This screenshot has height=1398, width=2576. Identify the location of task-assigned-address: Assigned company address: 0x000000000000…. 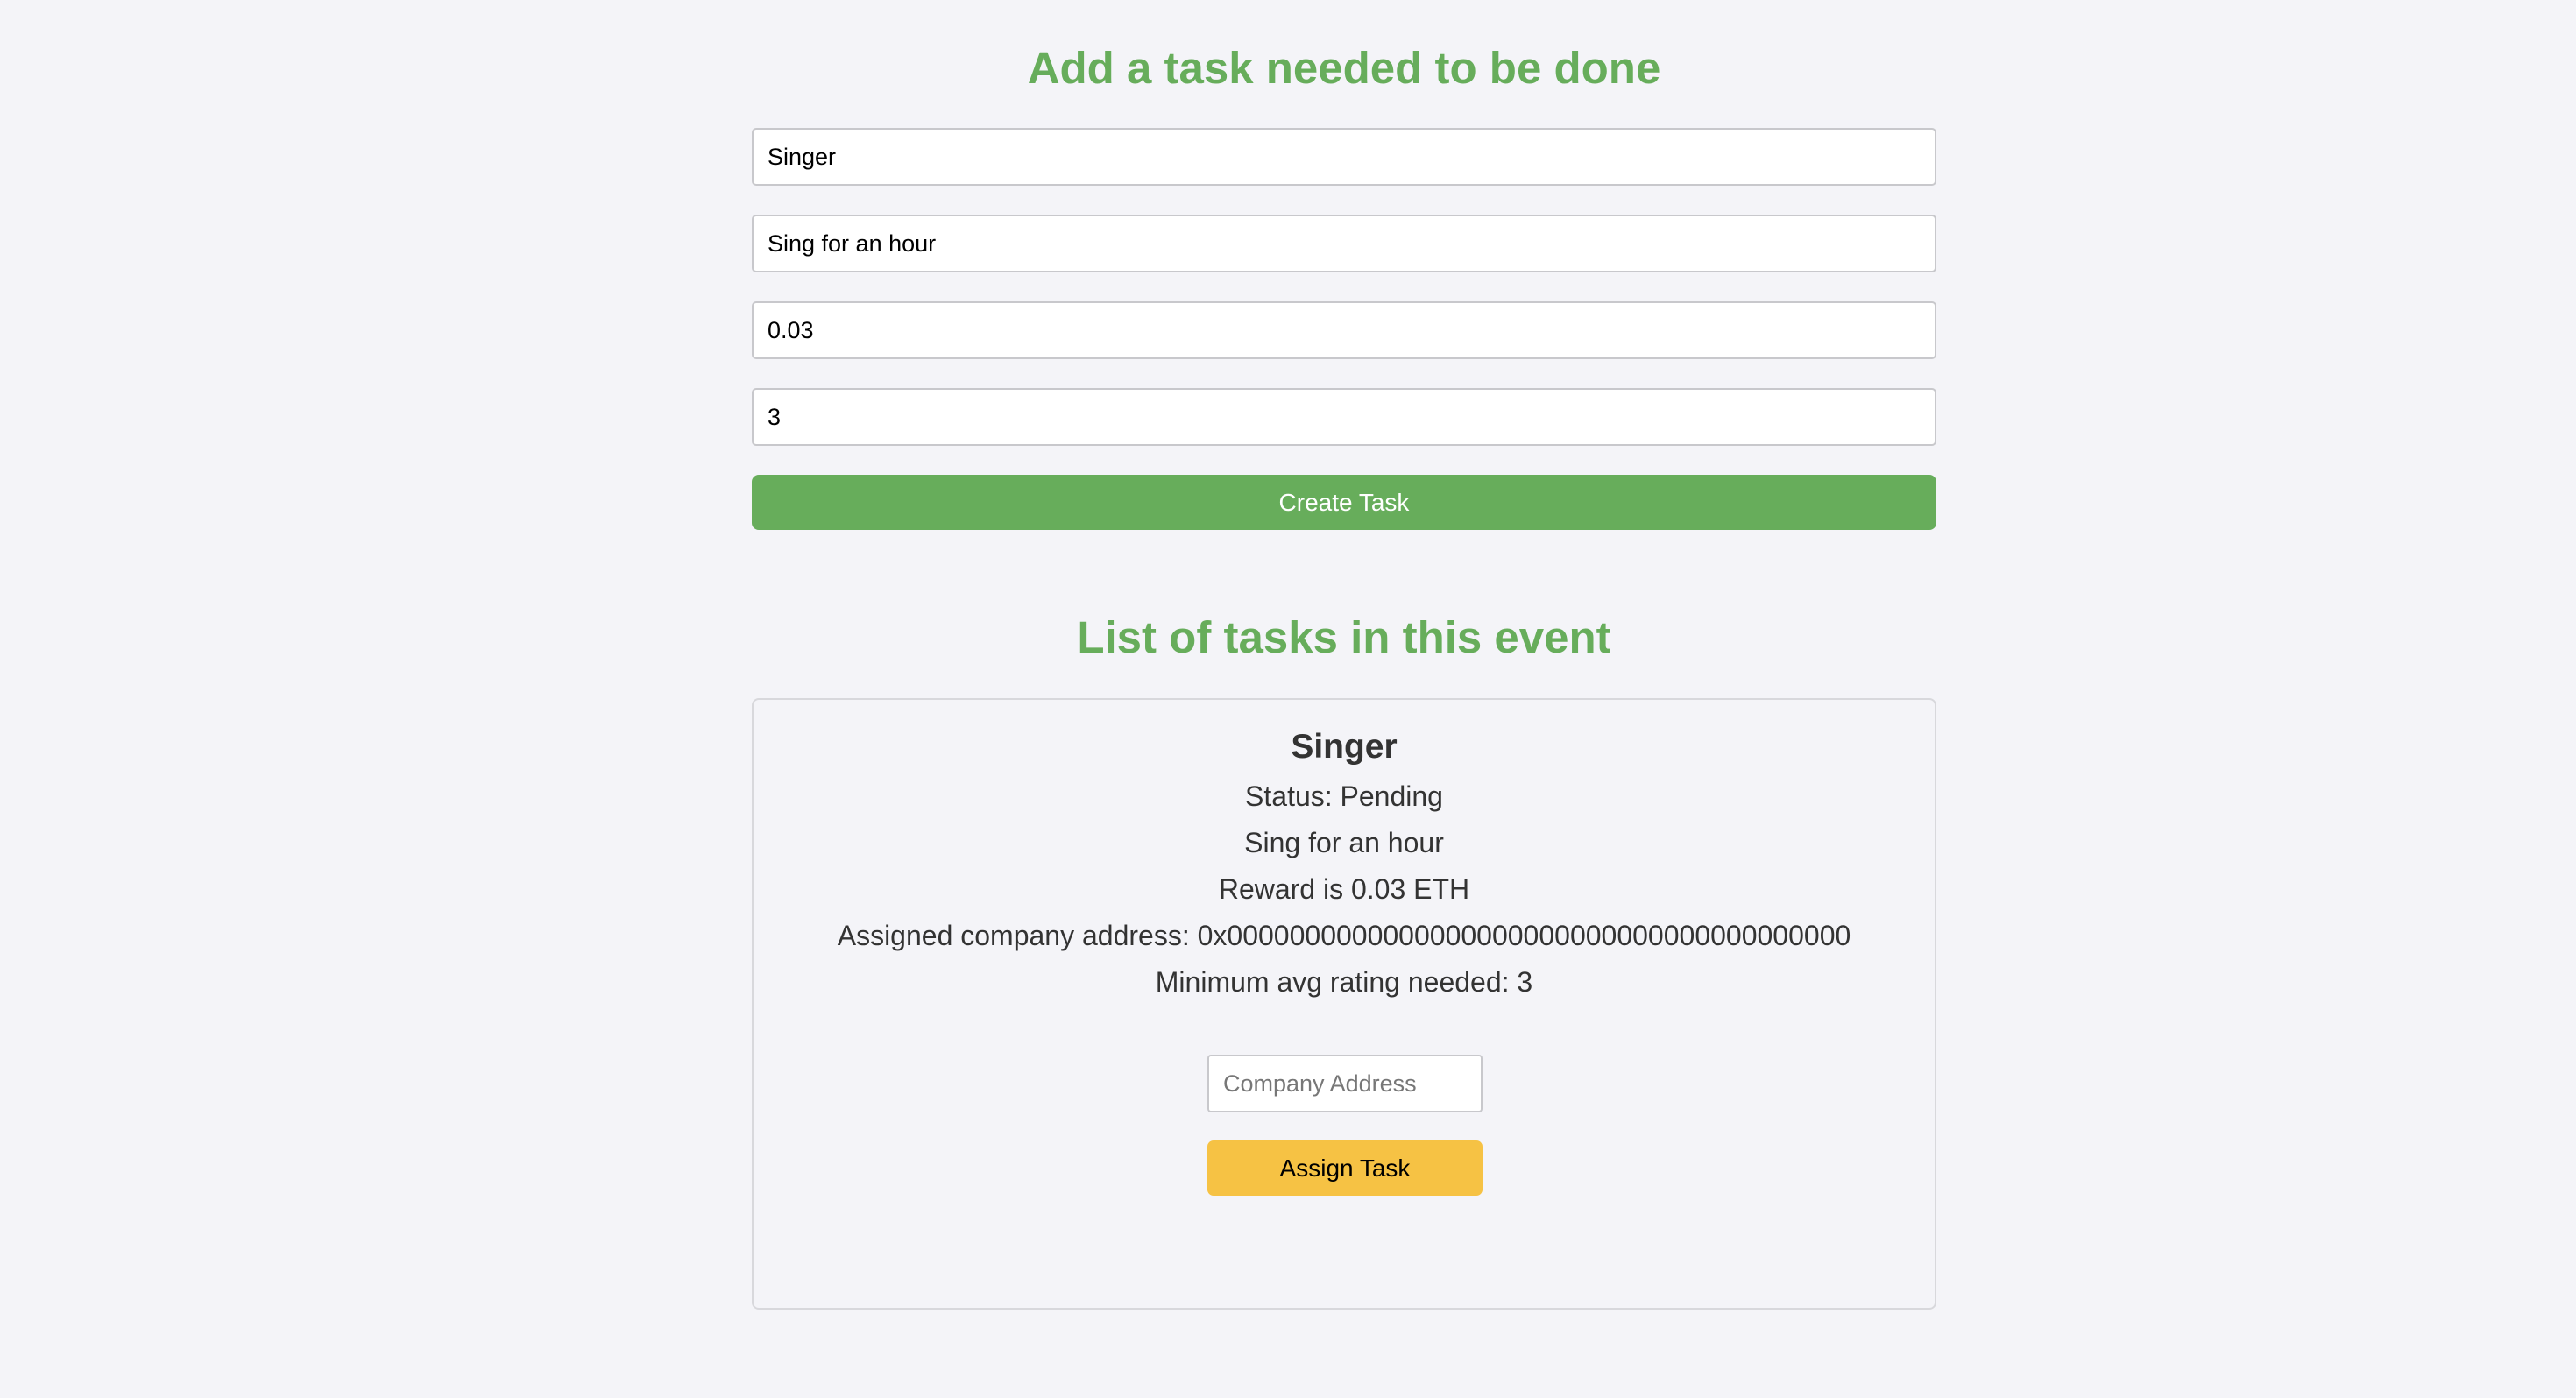
(1344, 935).